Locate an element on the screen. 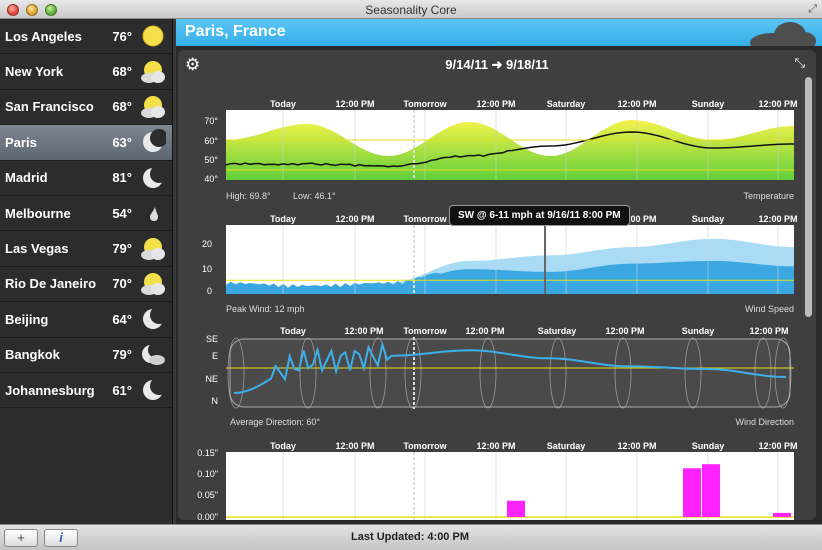 This screenshot has width=822, height=550. y-tick-label: 50° is located at coordinates (211, 160).